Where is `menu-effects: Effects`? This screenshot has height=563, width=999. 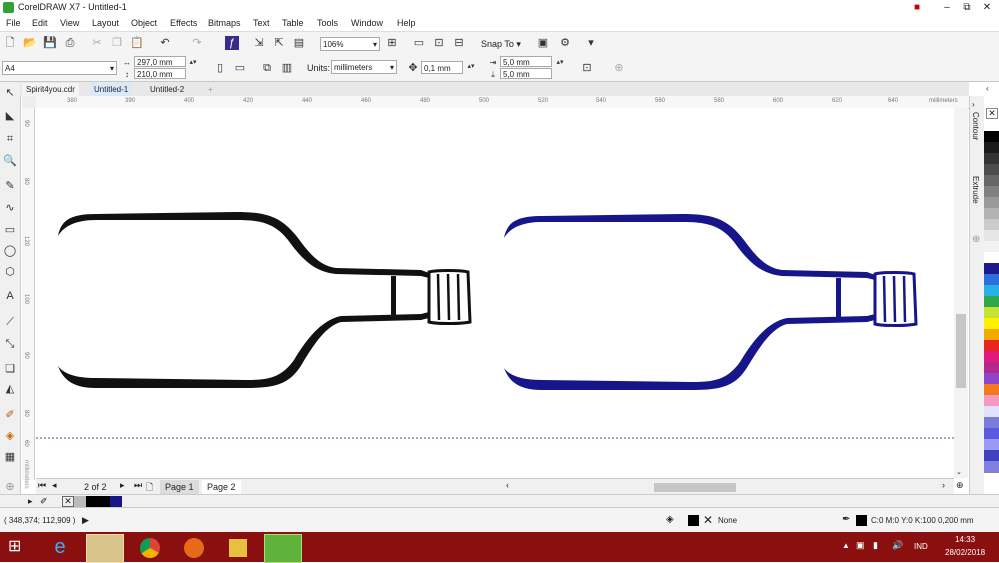 menu-effects: Effects is located at coordinates (183, 23).